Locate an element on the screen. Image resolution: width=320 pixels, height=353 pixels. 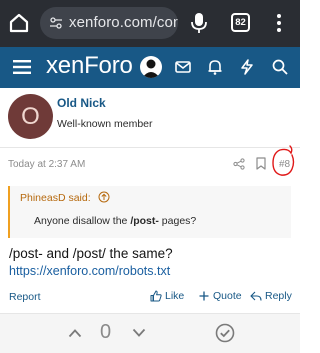
quote-text: Anyone disallow the /post- pages? is located at coordinates (115, 221).